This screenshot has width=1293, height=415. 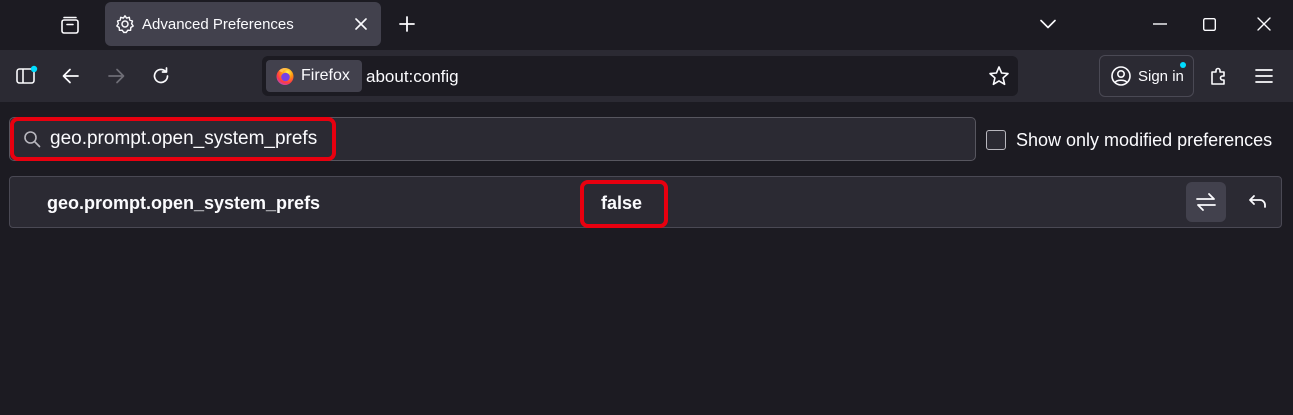 I want to click on sign-in-button: Sign in, so click(x=1146, y=76).